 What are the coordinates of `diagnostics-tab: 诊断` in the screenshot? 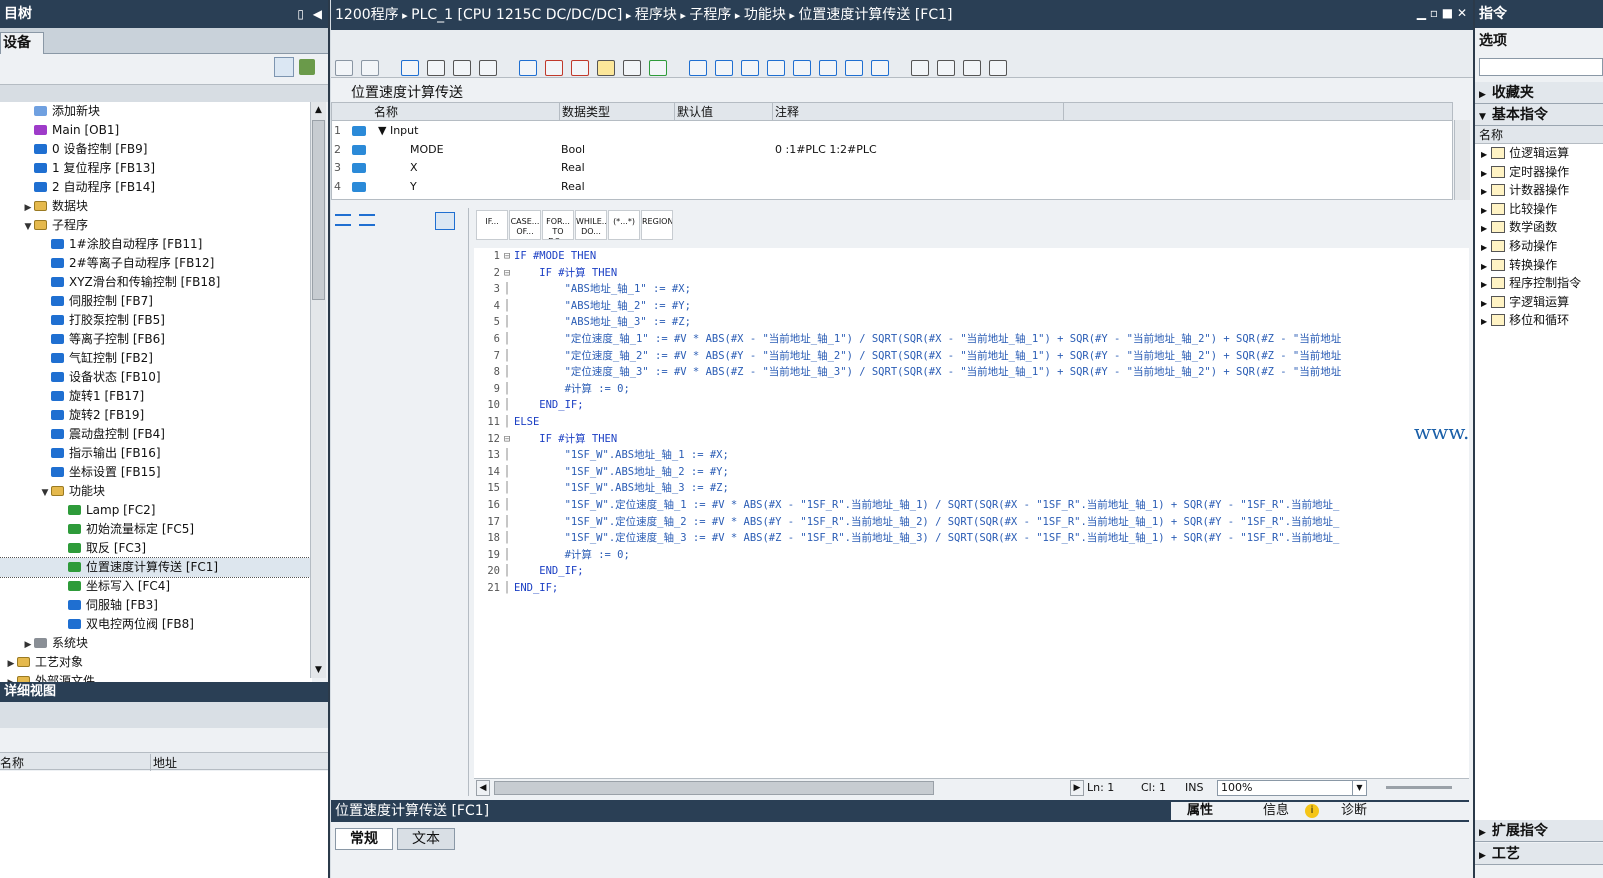 It's located at (1354, 811).